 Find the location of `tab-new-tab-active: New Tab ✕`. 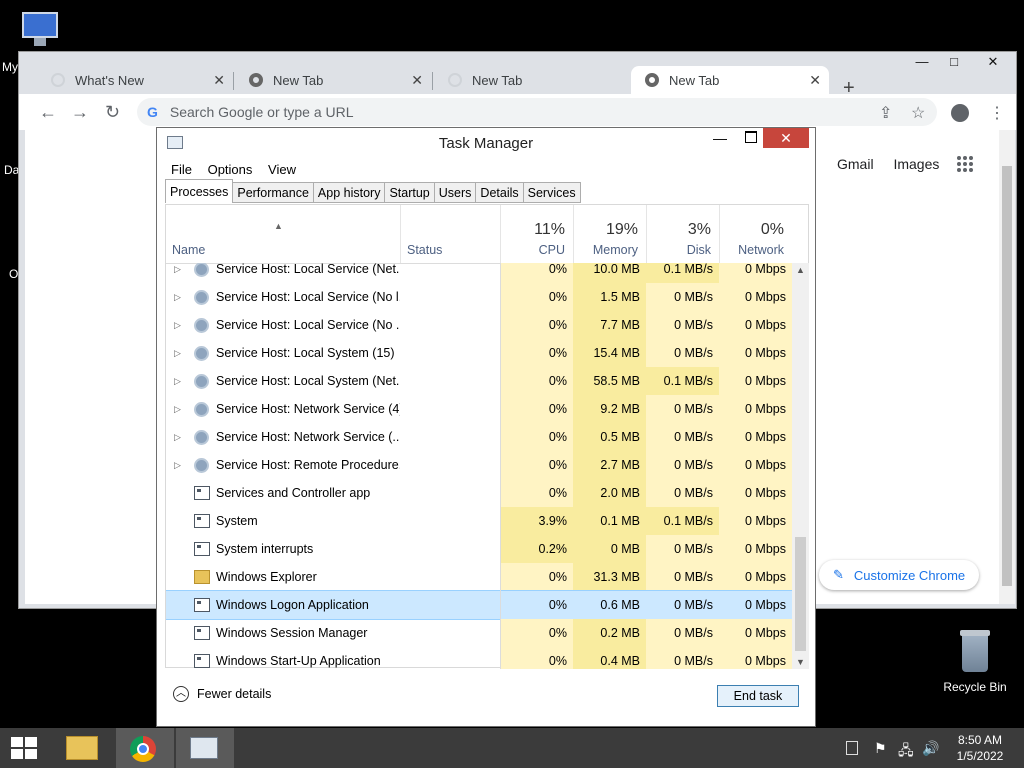

tab-new-tab-active: New Tab ✕ is located at coordinates (730, 80).